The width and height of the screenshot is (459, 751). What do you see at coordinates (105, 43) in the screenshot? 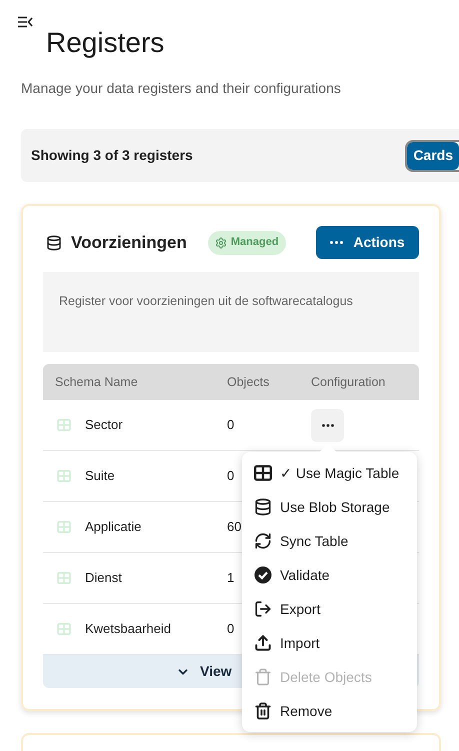
I see `page-title: Registers` at bounding box center [105, 43].